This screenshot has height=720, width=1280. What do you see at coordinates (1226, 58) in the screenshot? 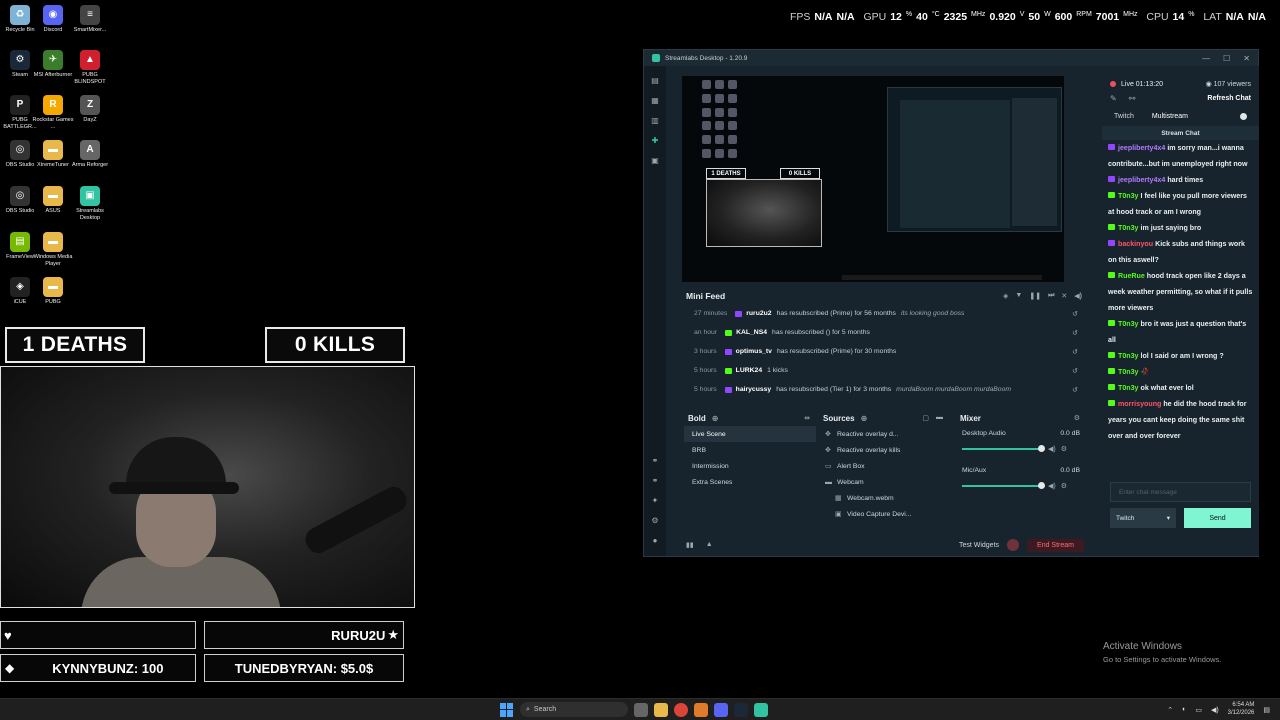
I see `maximize-icon: ☐` at bounding box center [1226, 58].